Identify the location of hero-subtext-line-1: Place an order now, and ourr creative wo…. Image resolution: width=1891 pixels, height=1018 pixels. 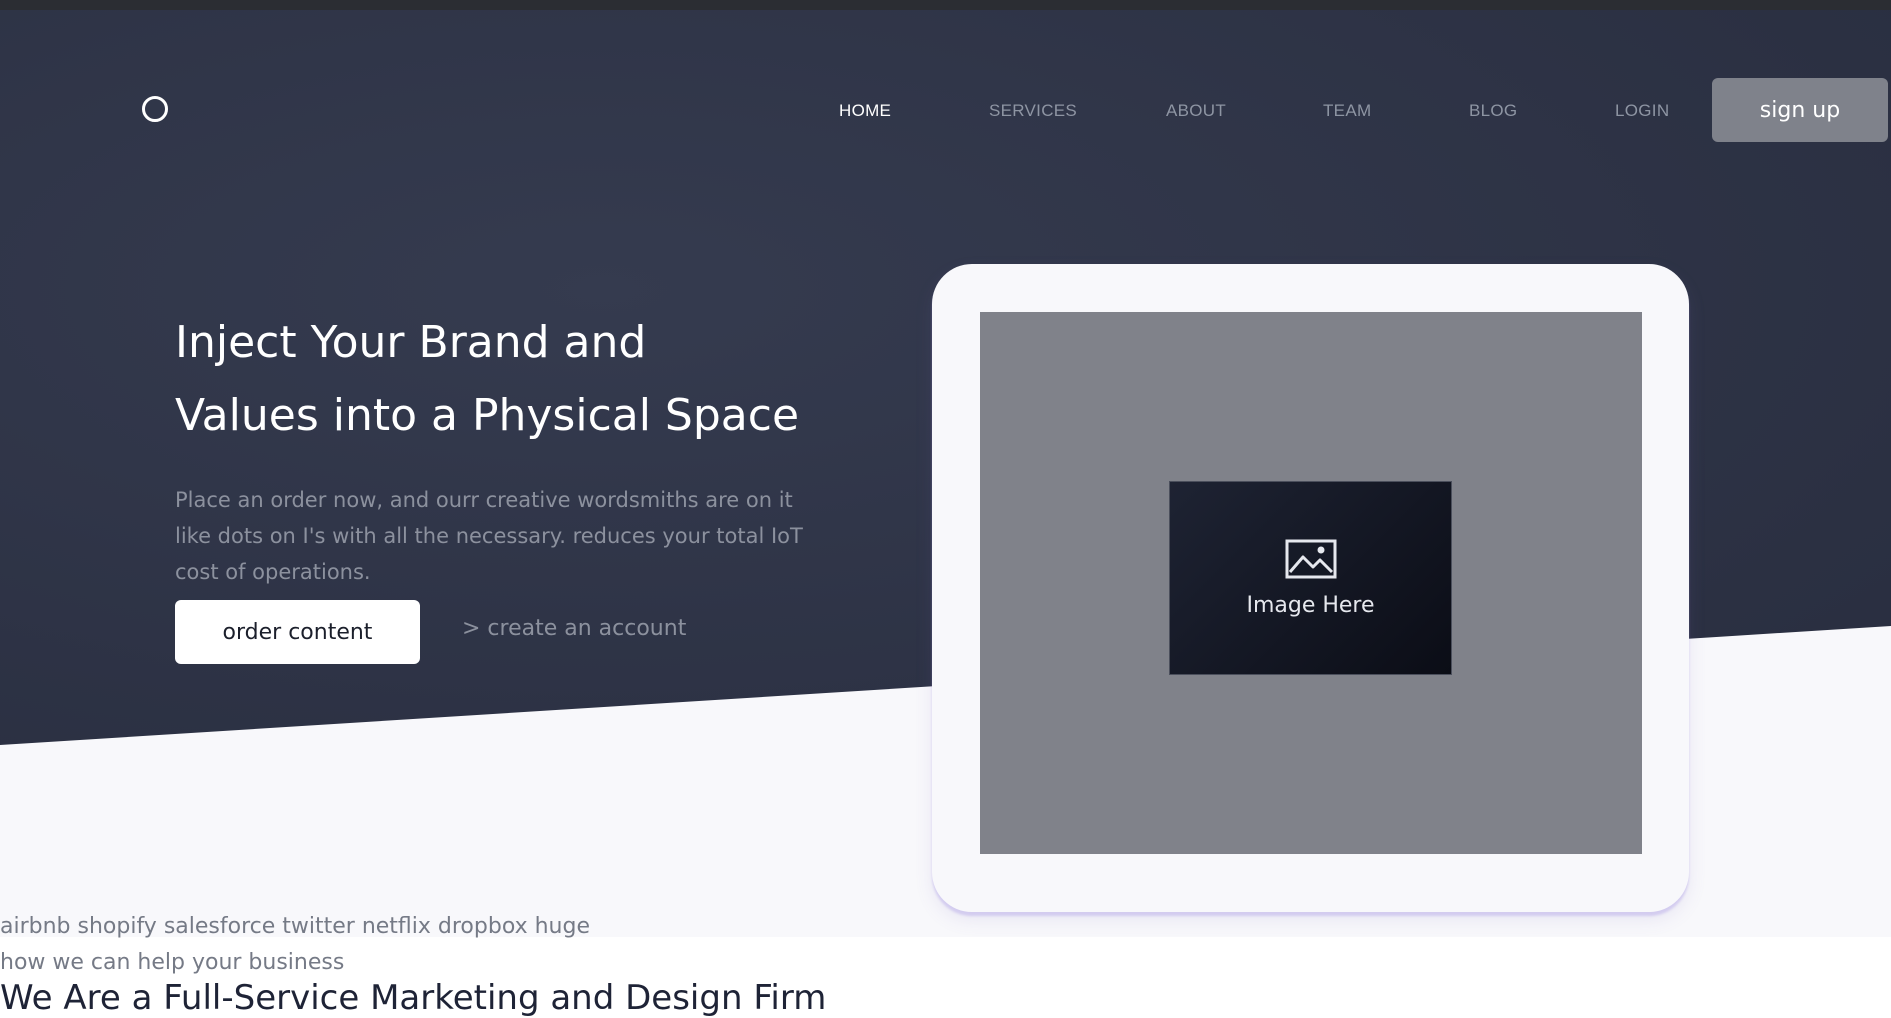
(484, 500).